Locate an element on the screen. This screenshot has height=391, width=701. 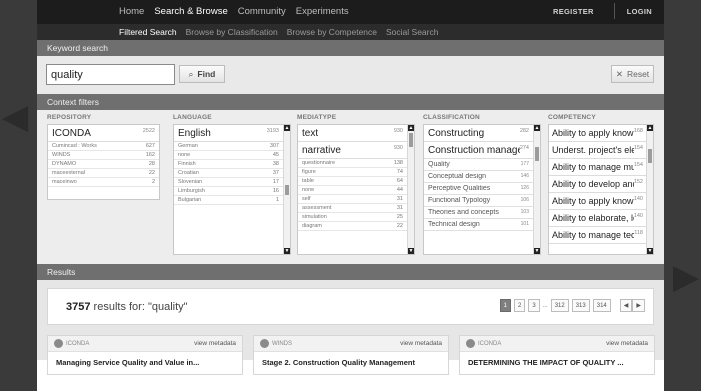
language-item: Croatian 37 is located at coordinates (228, 173).